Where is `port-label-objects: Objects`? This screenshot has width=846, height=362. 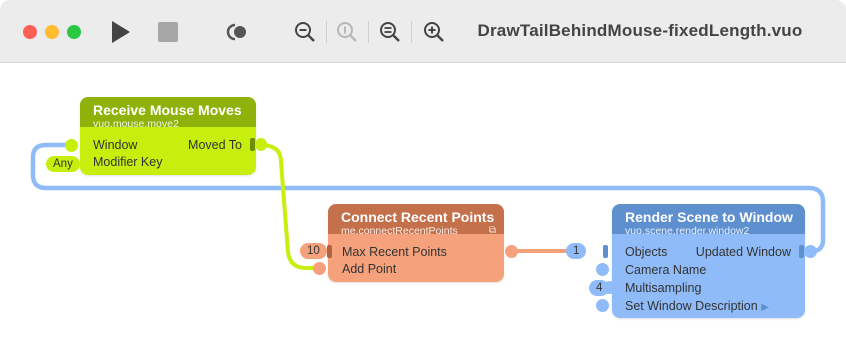
port-label-objects: Objects is located at coordinates (646, 252).